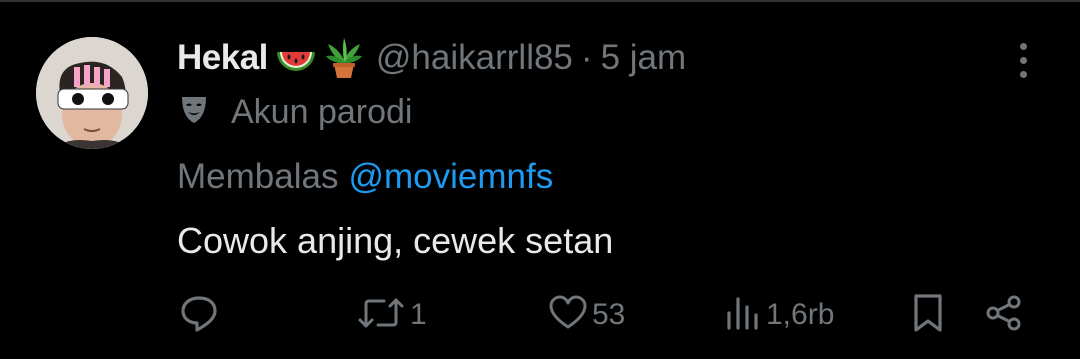  I want to click on bookmark-button, so click(928, 315).